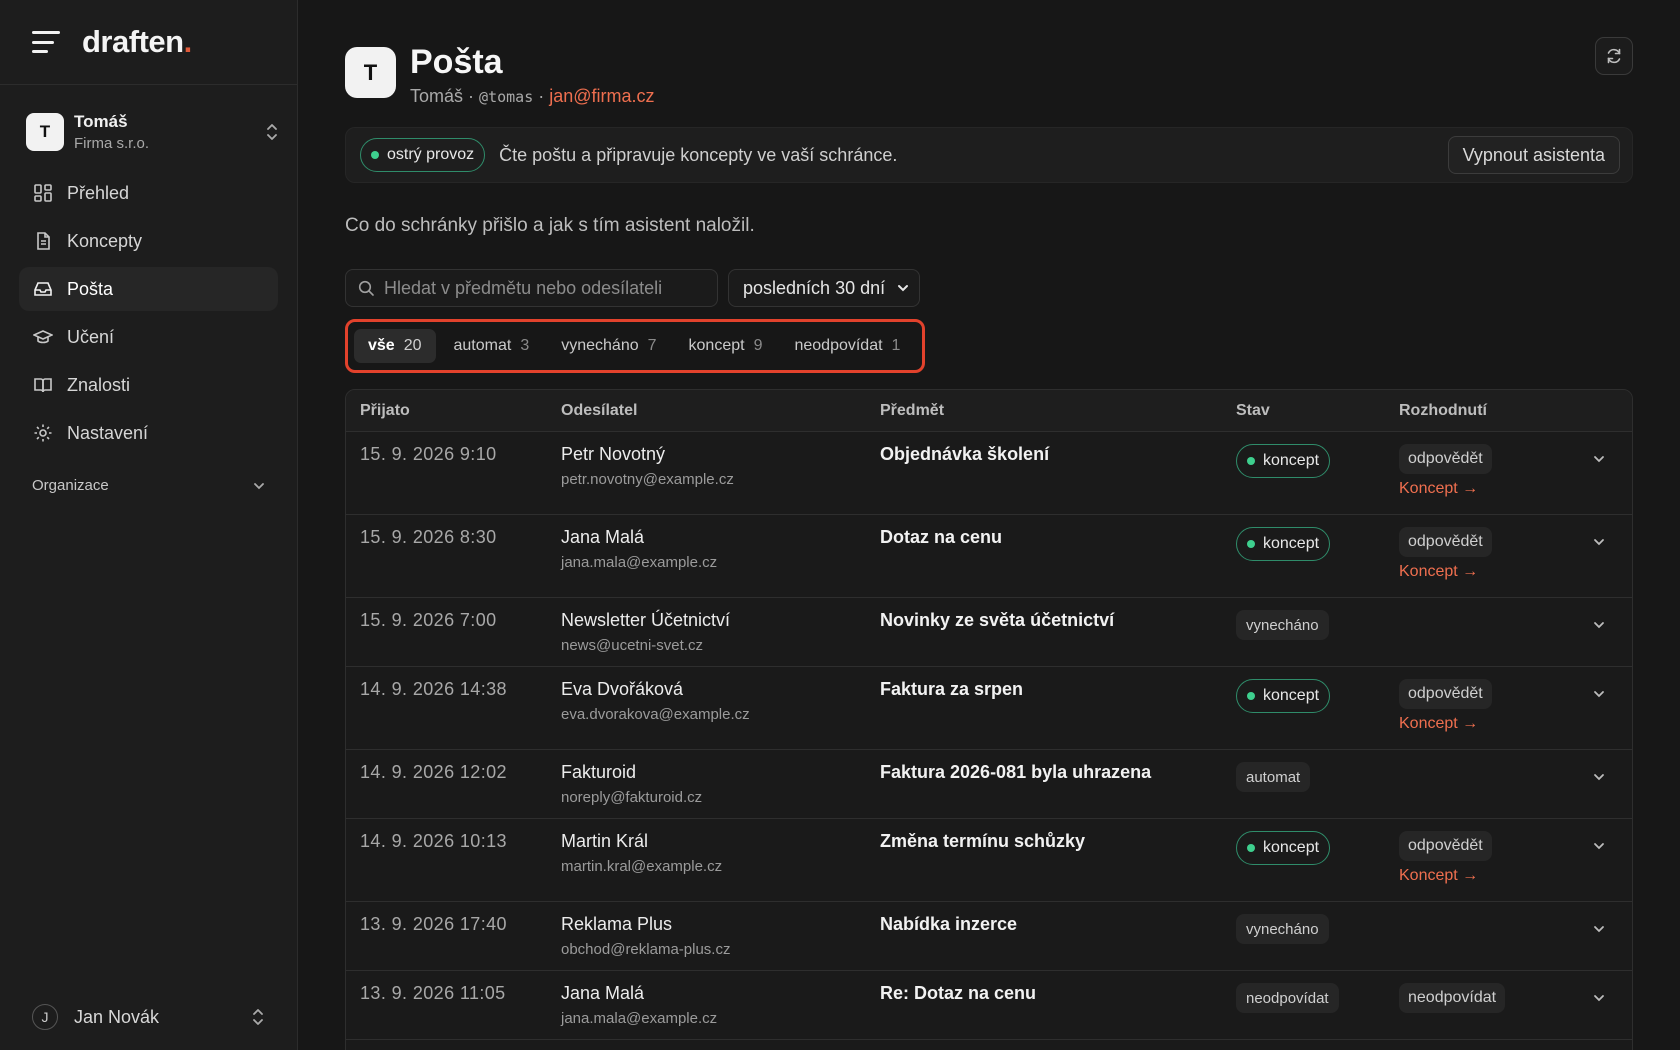  What do you see at coordinates (152, 132) in the screenshot?
I see `org-switcher: T Tomáš Firma s.r.o.` at bounding box center [152, 132].